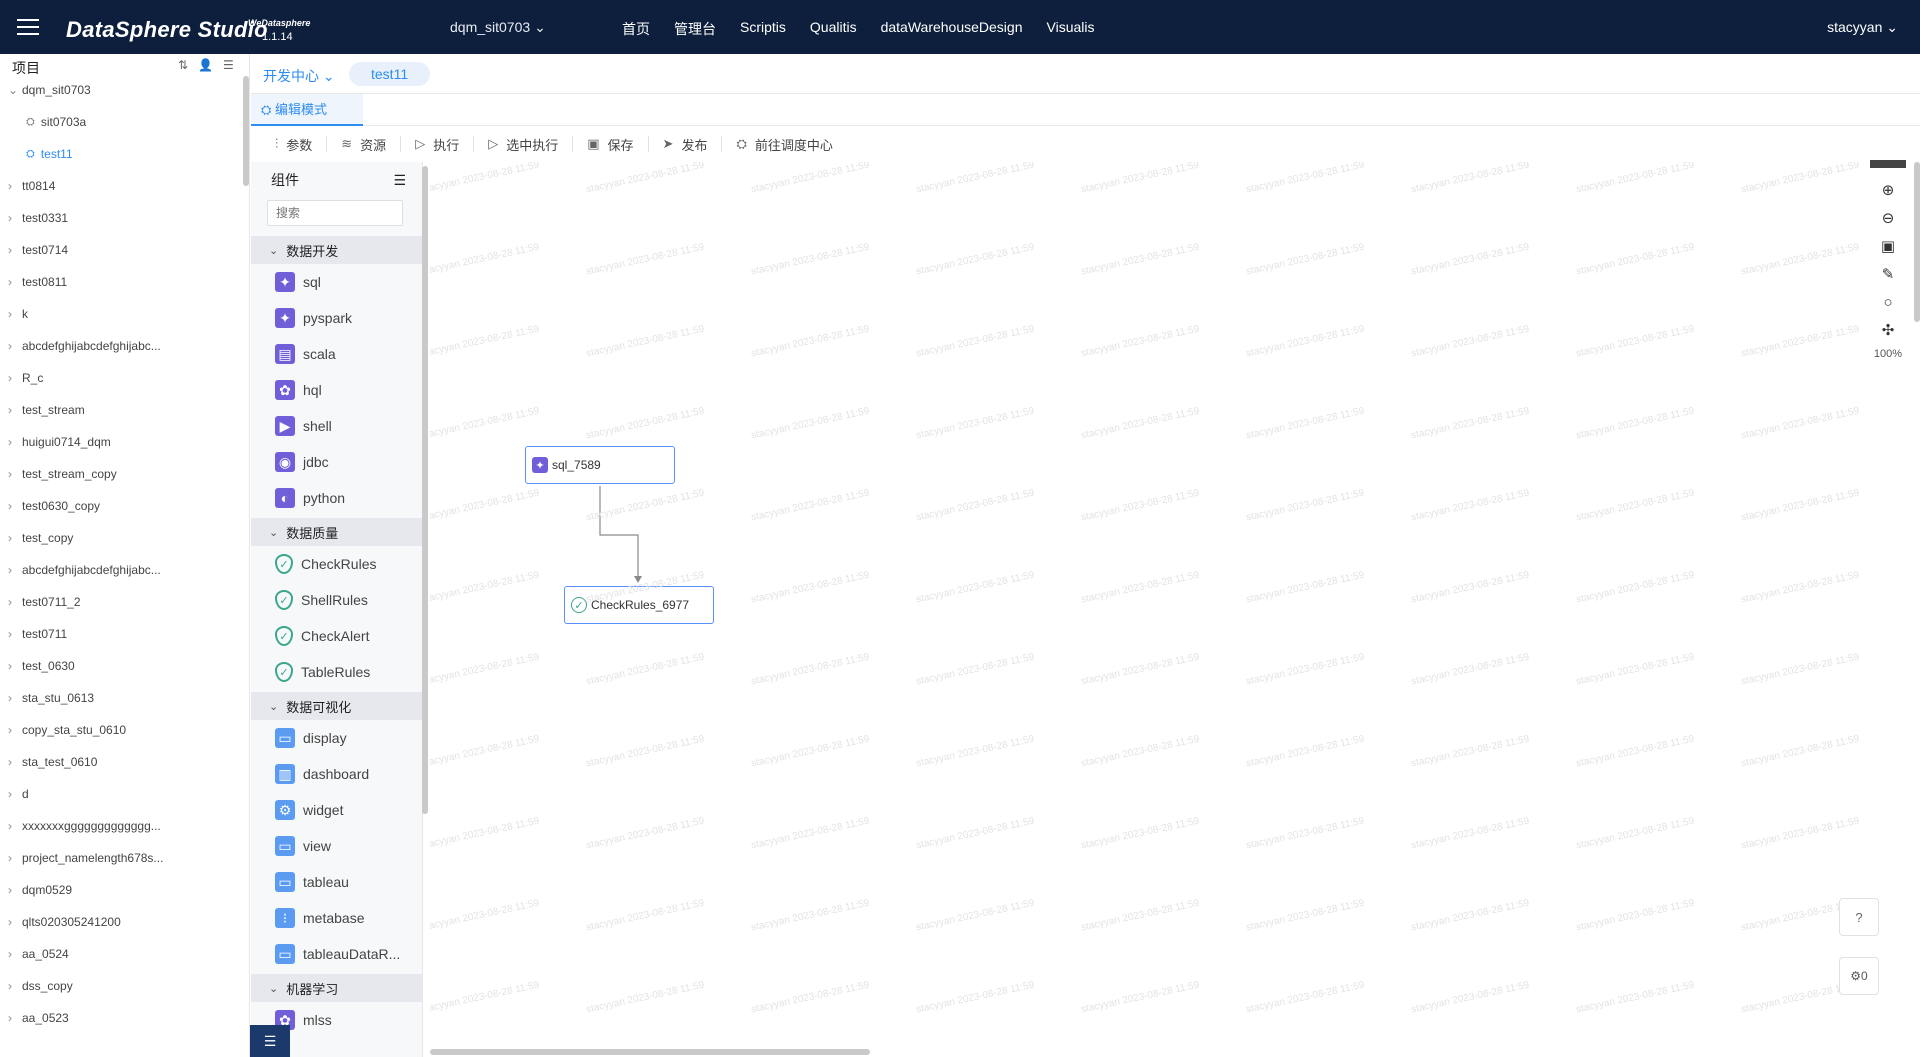 The image size is (1920, 1057). What do you see at coordinates (784, 144) in the screenshot?
I see `scheduler-button: ⛭ 前往调度中心` at bounding box center [784, 144].